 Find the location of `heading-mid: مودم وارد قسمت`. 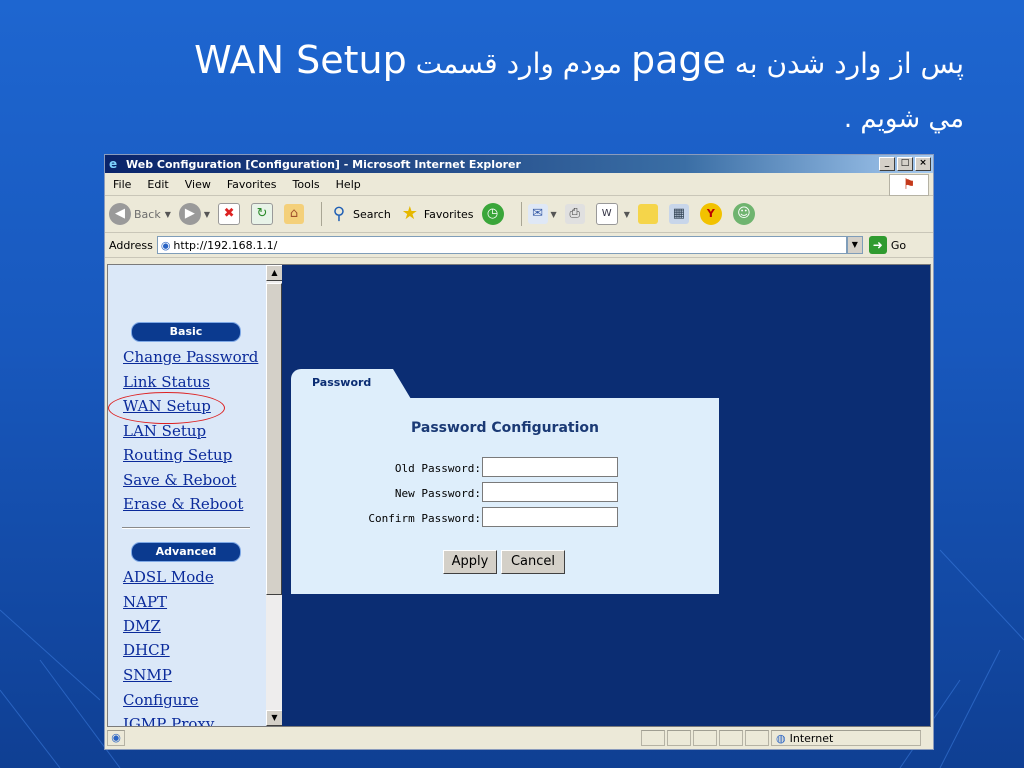

heading-mid: مودم وارد قسمت is located at coordinates (519, 63).